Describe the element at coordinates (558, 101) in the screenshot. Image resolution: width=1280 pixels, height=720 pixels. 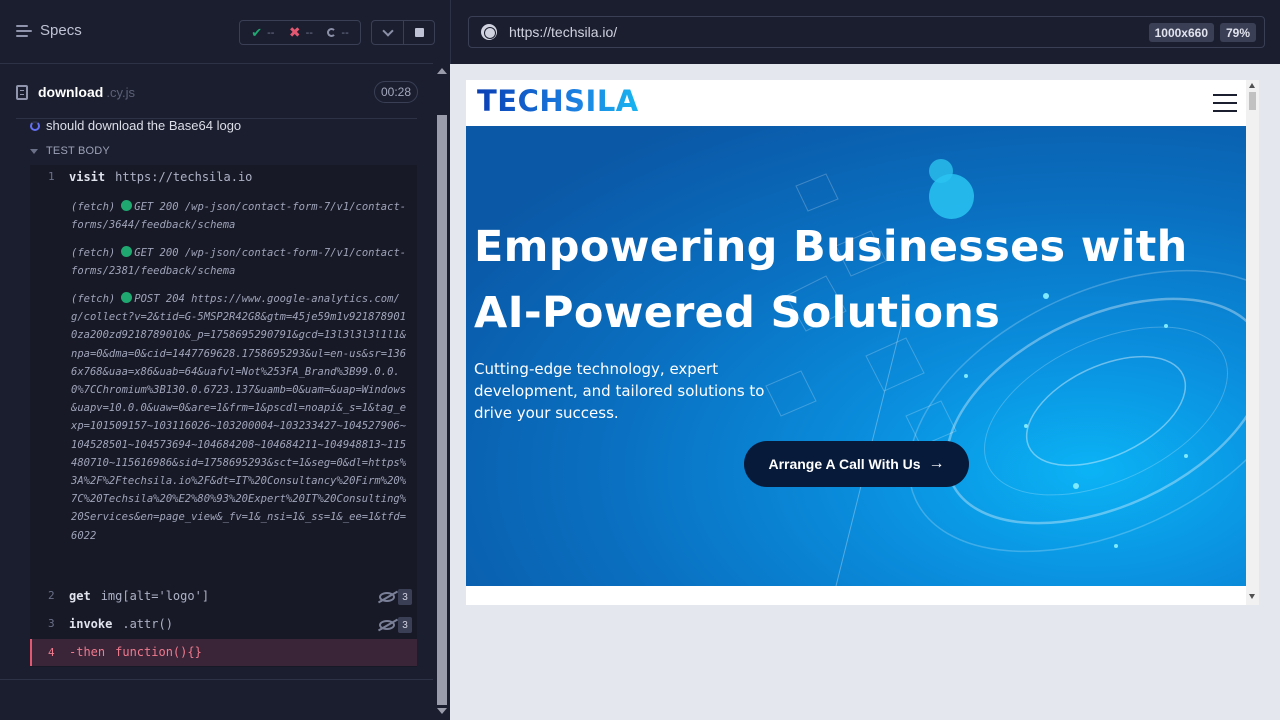
I see `site-logo: TECHSILA` at that location.